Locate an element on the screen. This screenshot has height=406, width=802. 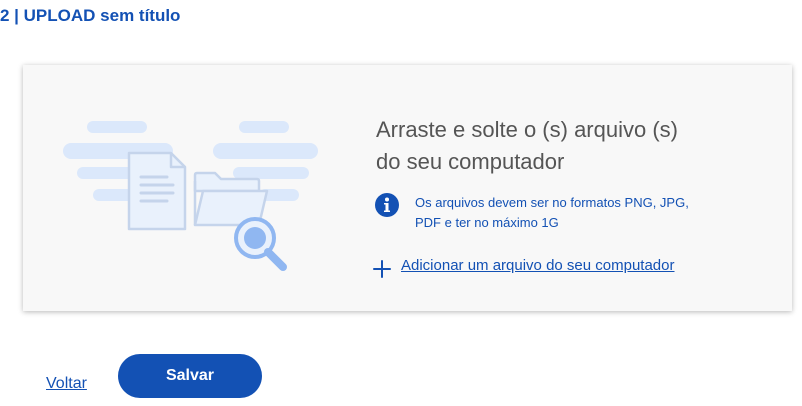
plus-icon is located at coordinates (382, 269).